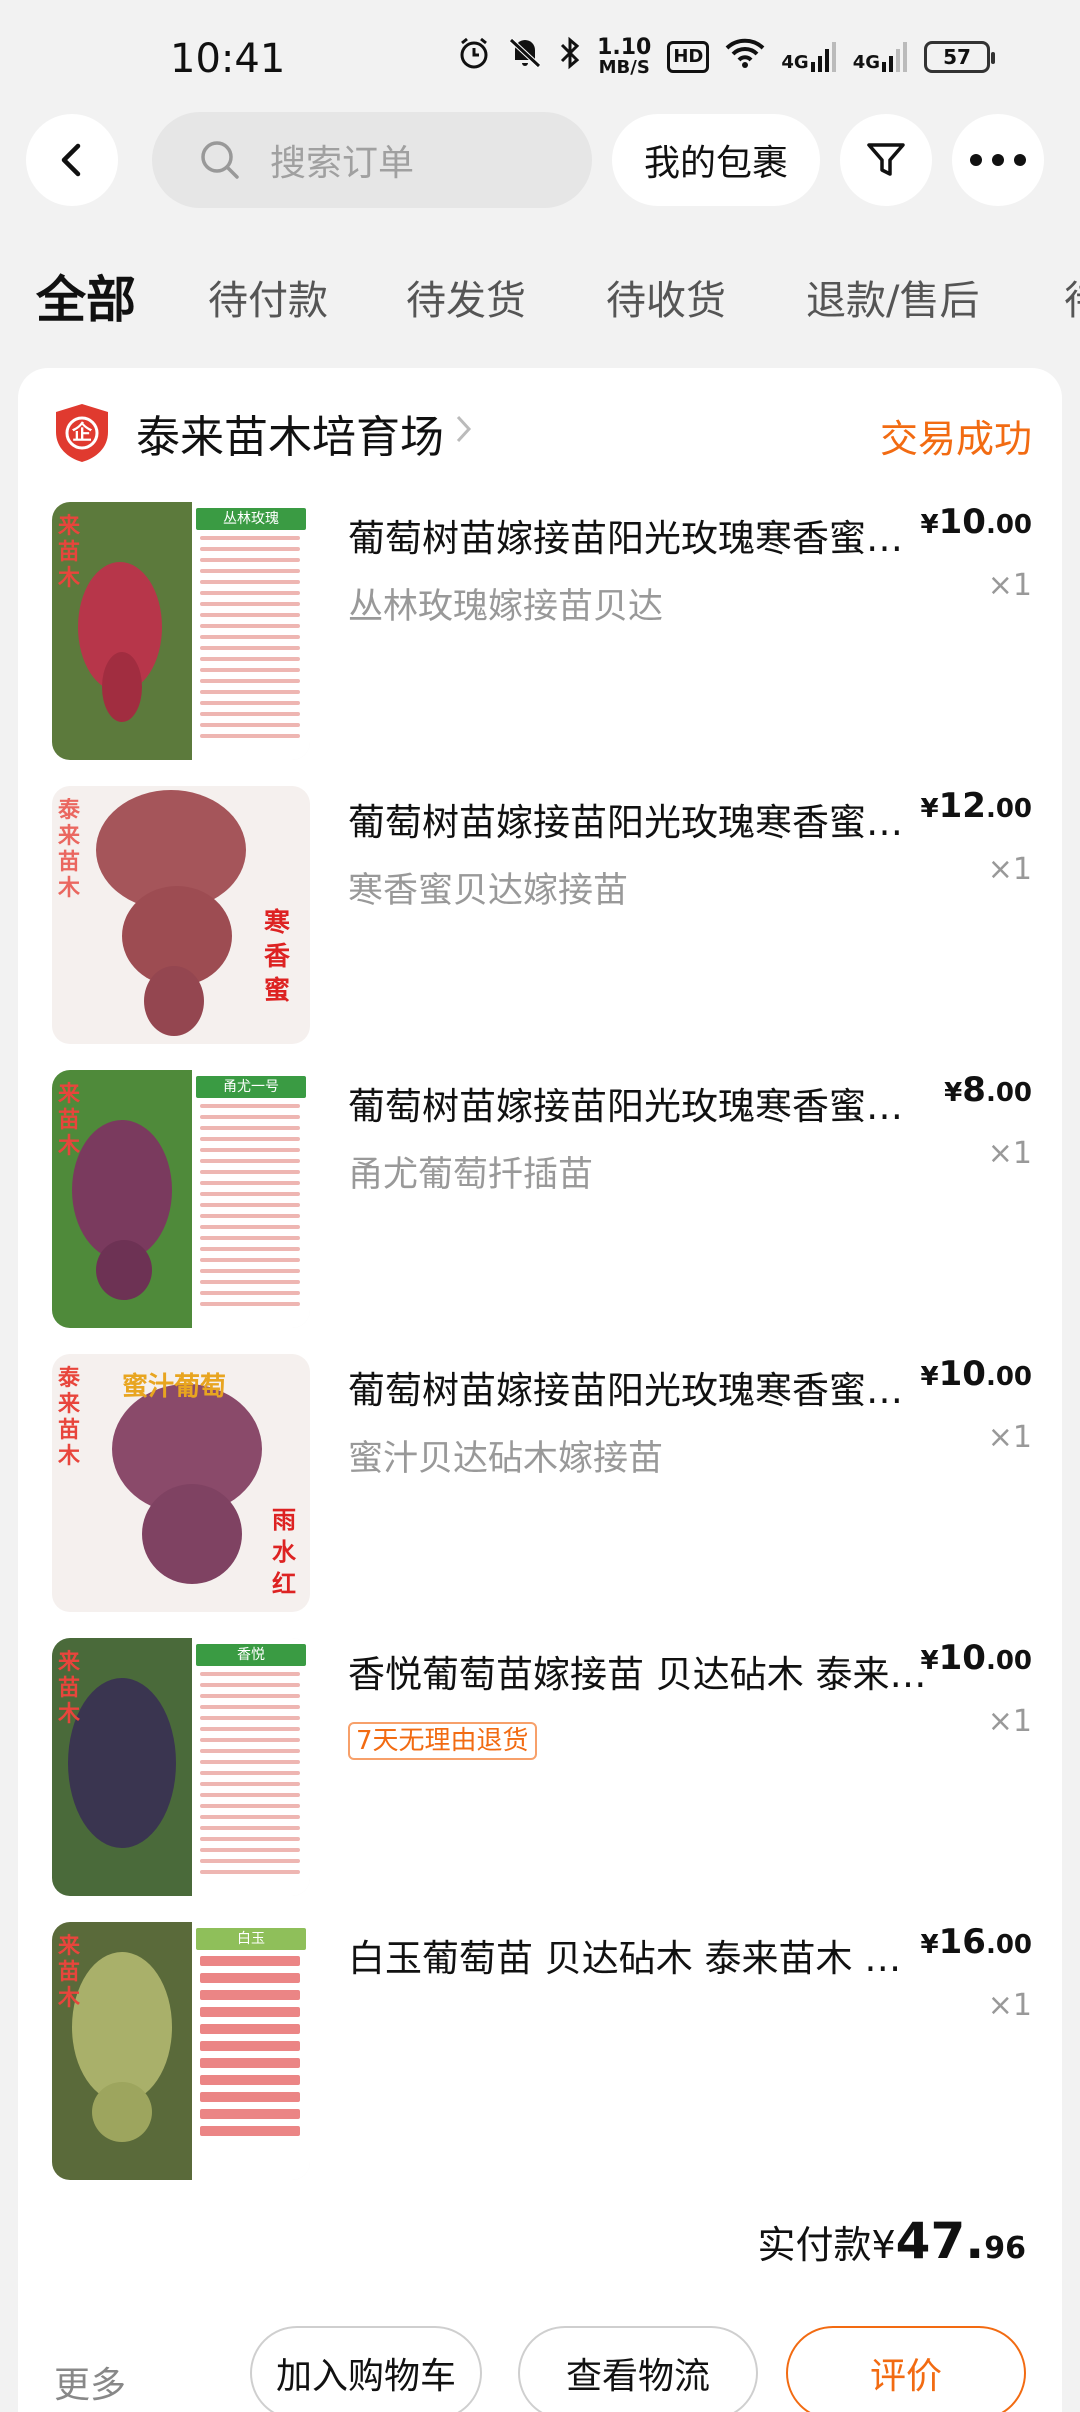  What do you see at coordinates (988, 1090) in the screenshot?
I see `item-price: ¥8.00` at bounding box center [988, 1090].